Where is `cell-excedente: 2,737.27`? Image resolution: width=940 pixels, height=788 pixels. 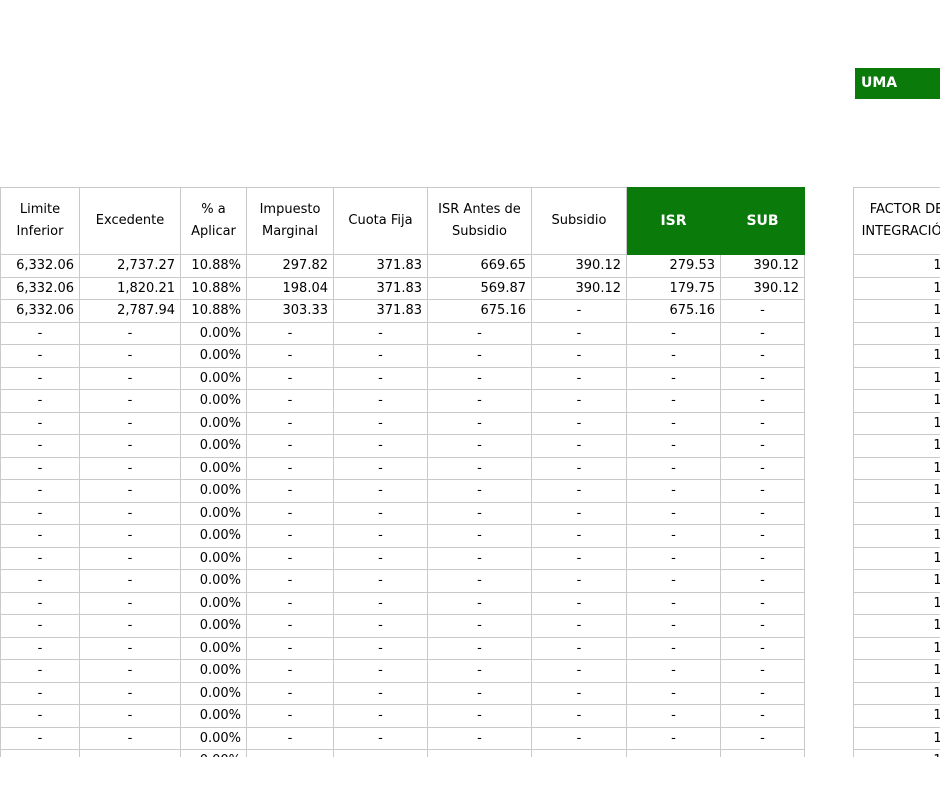
cell-excedente: 2,737.27 is located at coordinates (130, 266).